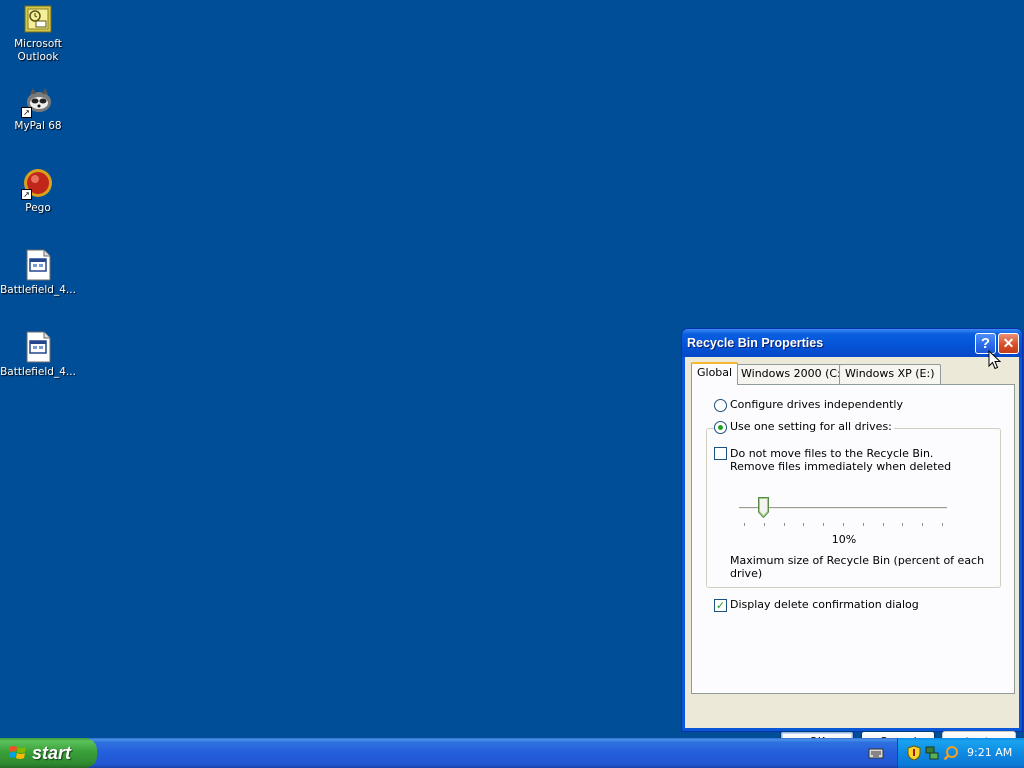 This screenshot has height=768, width=1024. I want to click on pego-icon: ↗, so click(37, 183).